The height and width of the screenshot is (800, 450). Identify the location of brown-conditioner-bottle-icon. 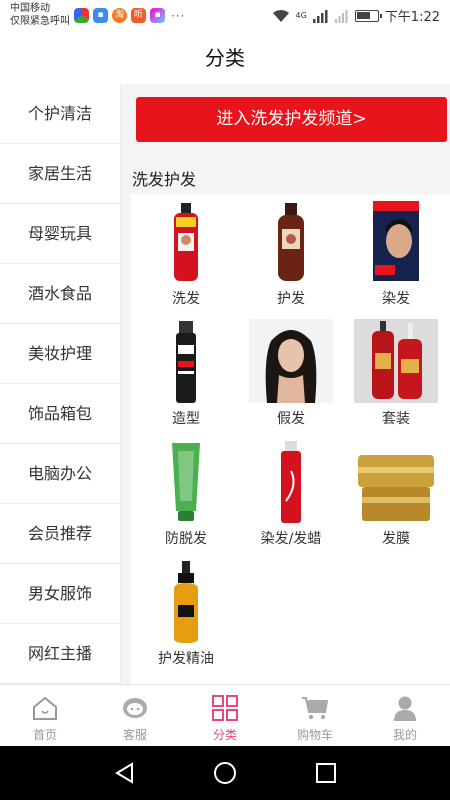
(291, 241).